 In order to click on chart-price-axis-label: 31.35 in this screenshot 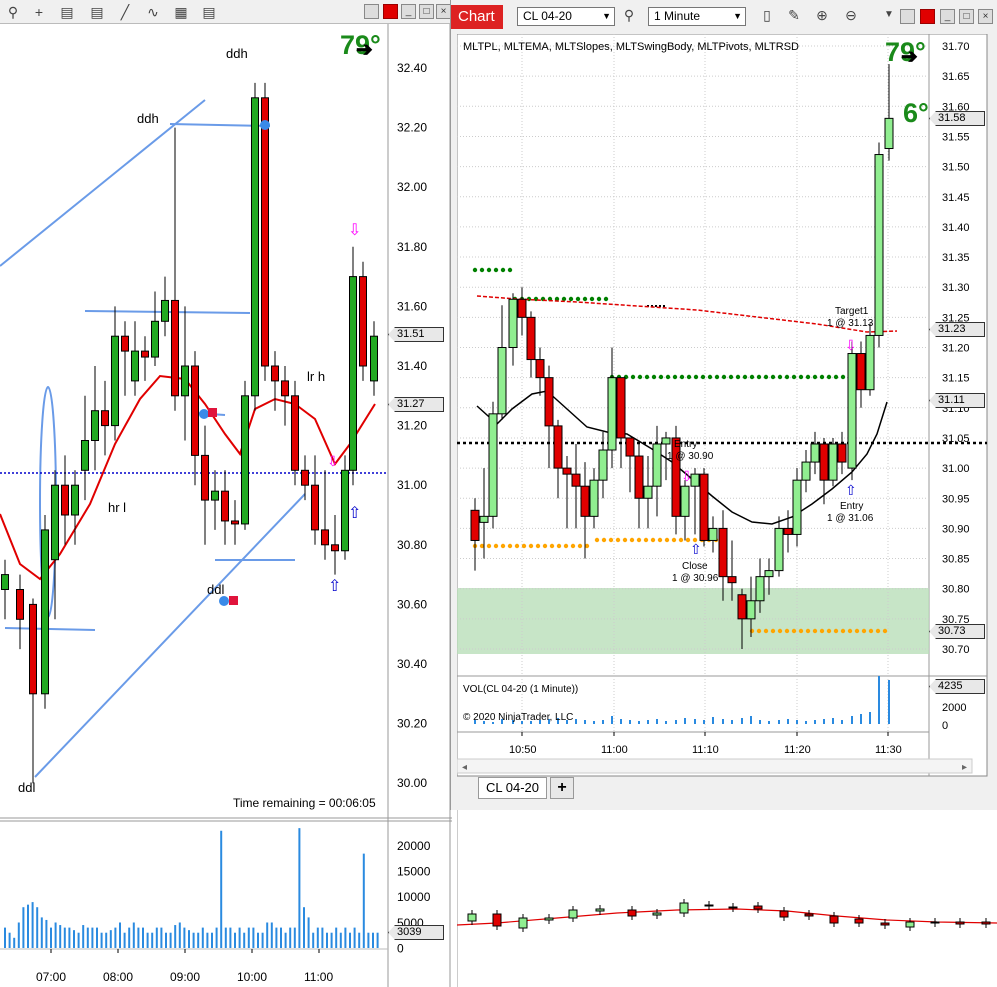, I will do `click(956, 258)`.